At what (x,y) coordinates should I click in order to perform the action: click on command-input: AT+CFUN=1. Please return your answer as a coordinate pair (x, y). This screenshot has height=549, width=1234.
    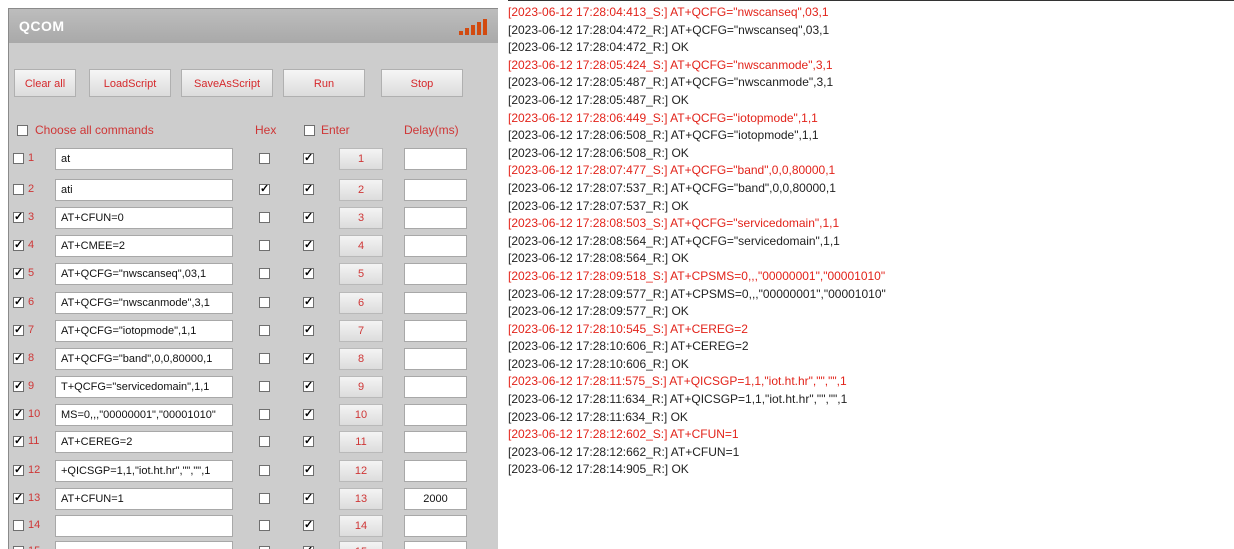
    Looking at the image, I should click on (144, 499).